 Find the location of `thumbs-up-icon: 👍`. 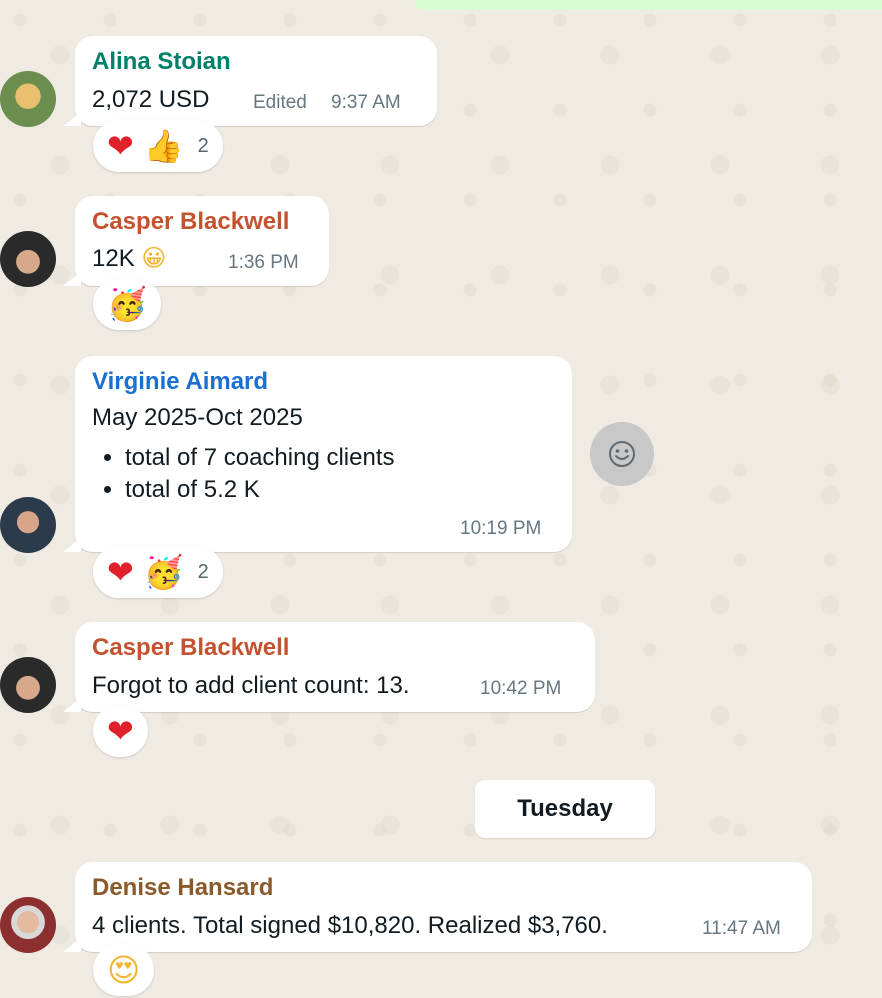

thumbs-up-icon: 👍 is located at coordinates (163, 146).